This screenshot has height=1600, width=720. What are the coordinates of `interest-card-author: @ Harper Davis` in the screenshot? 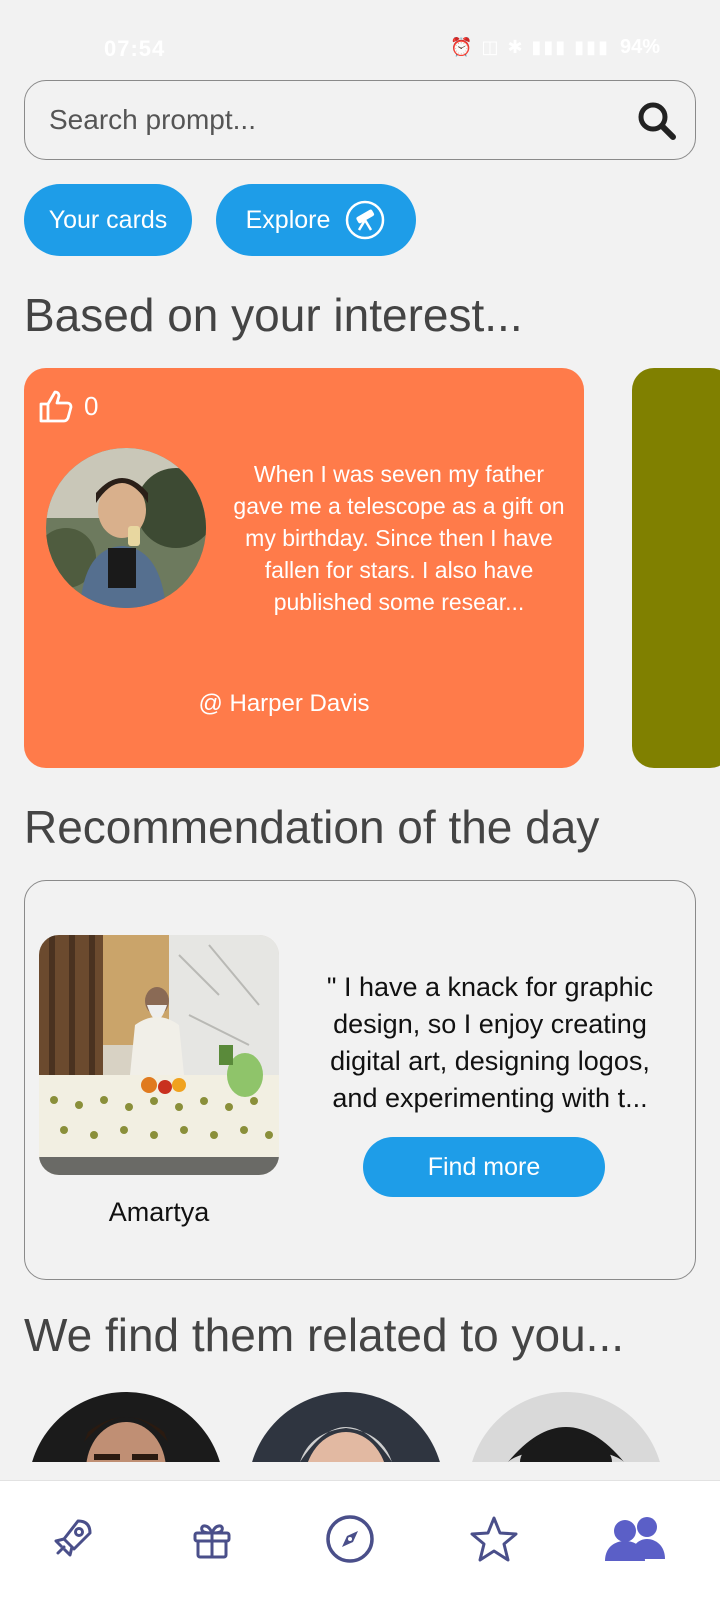 It's located at (304, 704).